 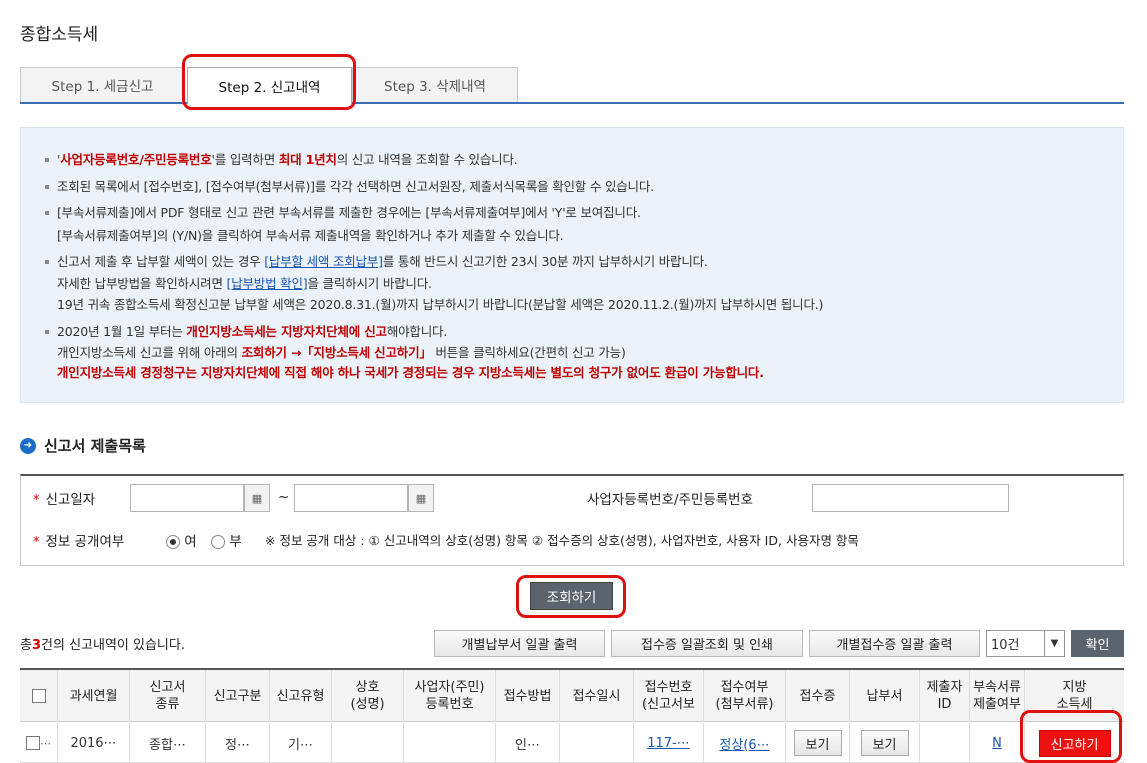 What do you see at coordinates (142, 283) in the screenshot?
I see `info-text: 자세한 납부방법을 확인하시려면` at bounding box center [142, 283].